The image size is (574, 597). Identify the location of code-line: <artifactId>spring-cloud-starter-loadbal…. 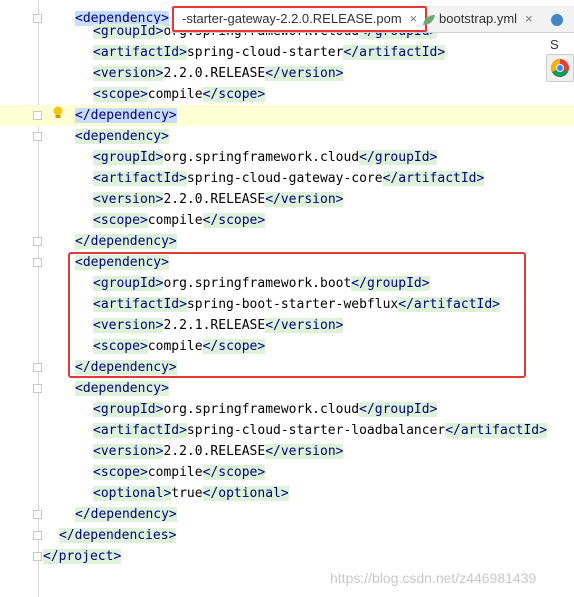
(320, 430).